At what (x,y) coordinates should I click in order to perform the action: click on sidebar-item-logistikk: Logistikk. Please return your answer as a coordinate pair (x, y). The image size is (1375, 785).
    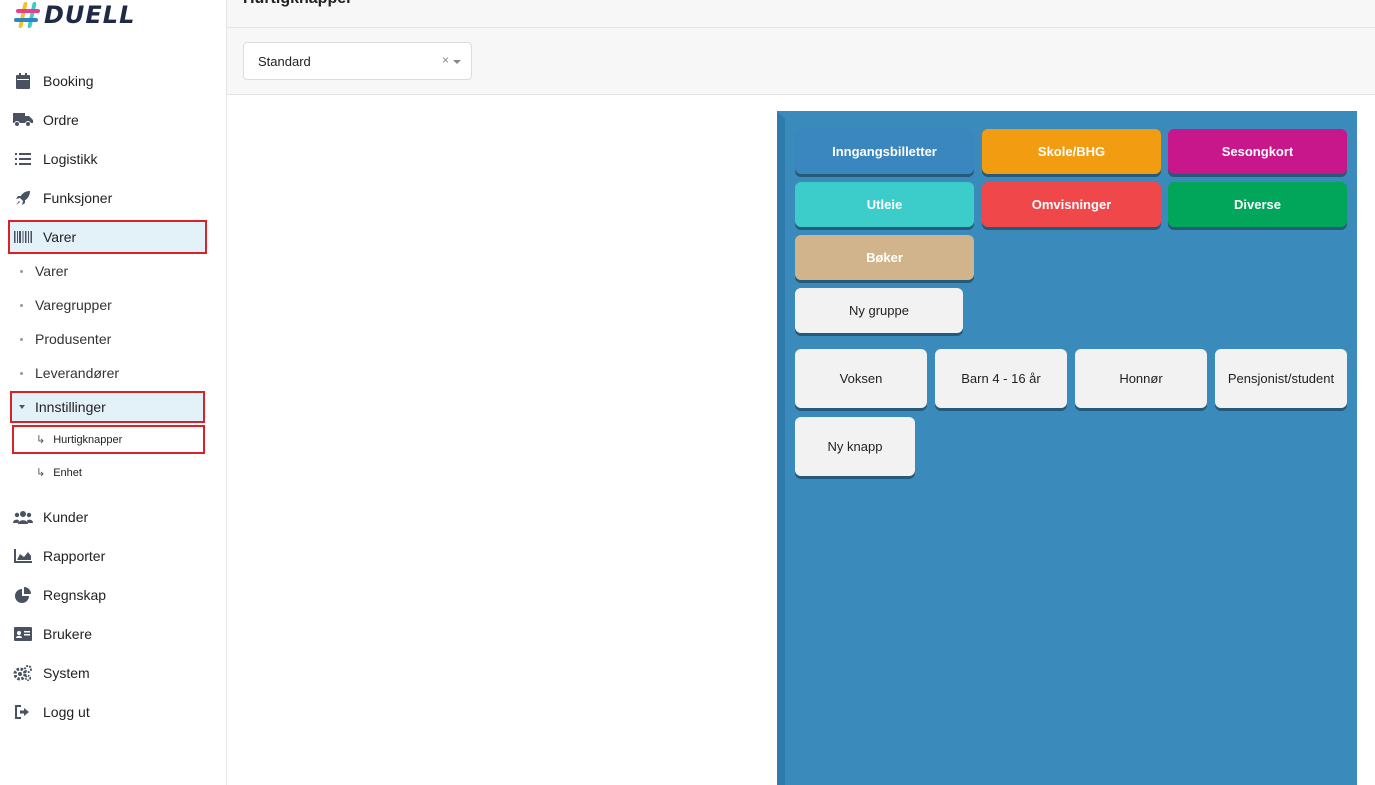
    Looking at the image, I should click on (107, 159).